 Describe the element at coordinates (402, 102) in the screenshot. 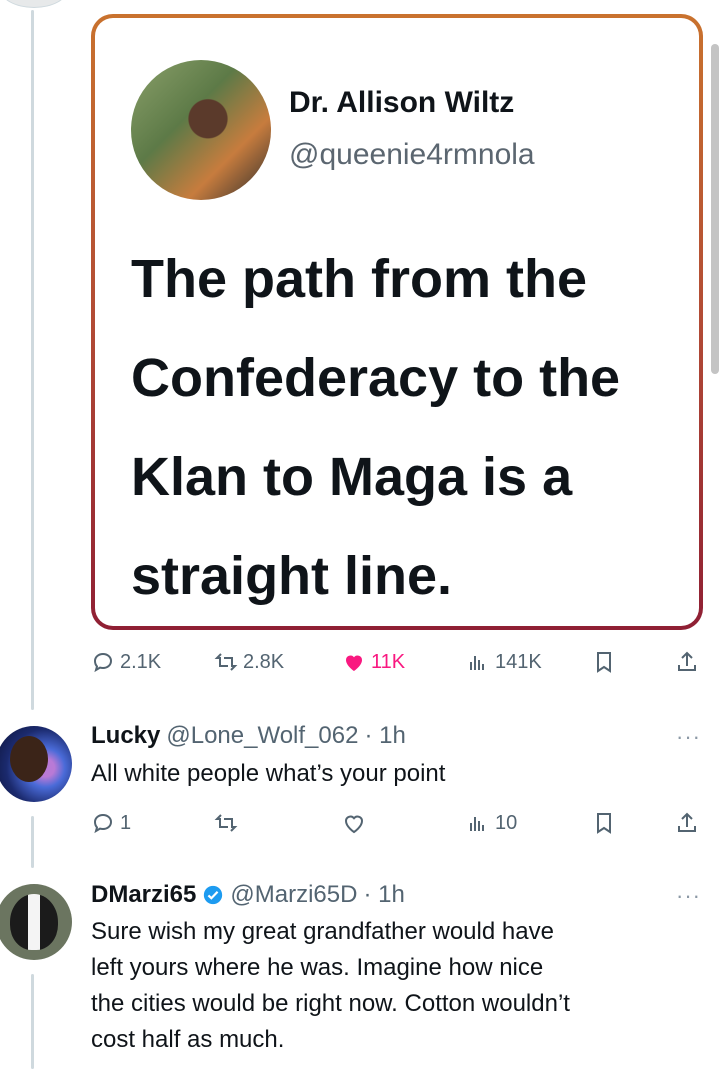

I see `card-author-name: Dr. Allison Wiltz` at that location.